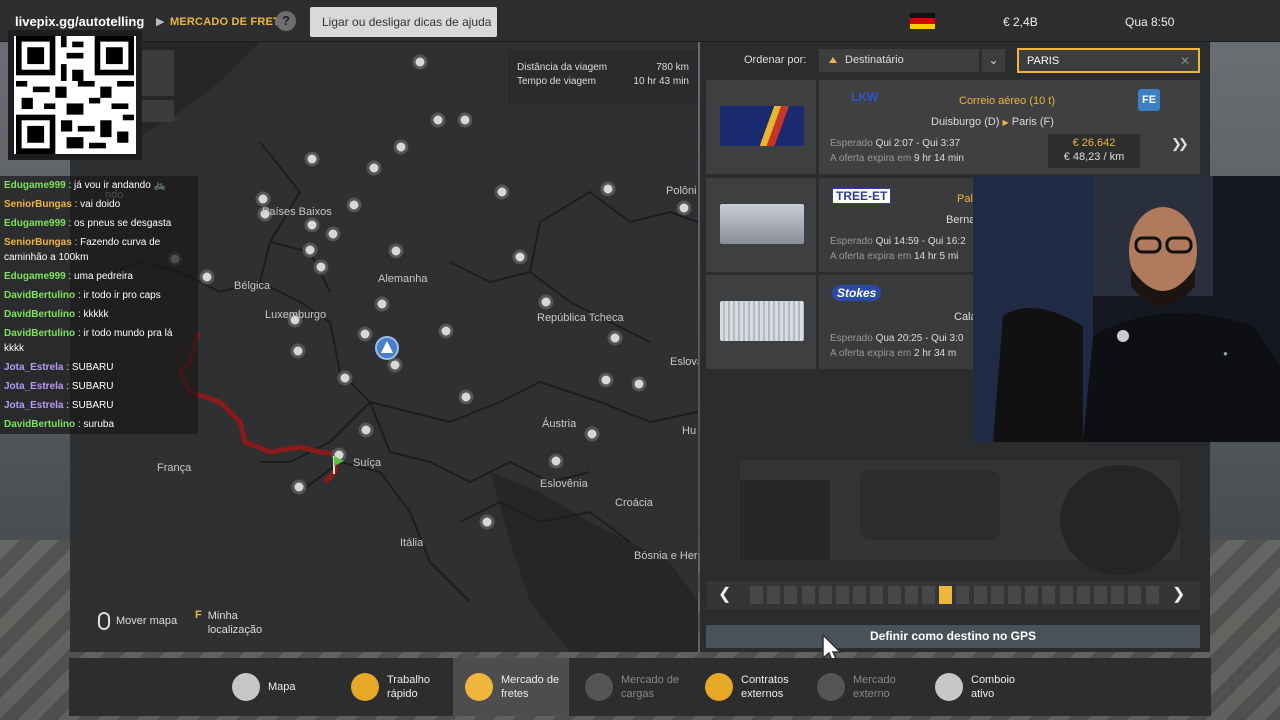 This screenshot has height=720, width=1280. What do you see at coordinates (894, 256) in the screenshot?
I see `offer-expiry: A oferta expira em 14 hr 5 mi` at bounding box center [894, 256].